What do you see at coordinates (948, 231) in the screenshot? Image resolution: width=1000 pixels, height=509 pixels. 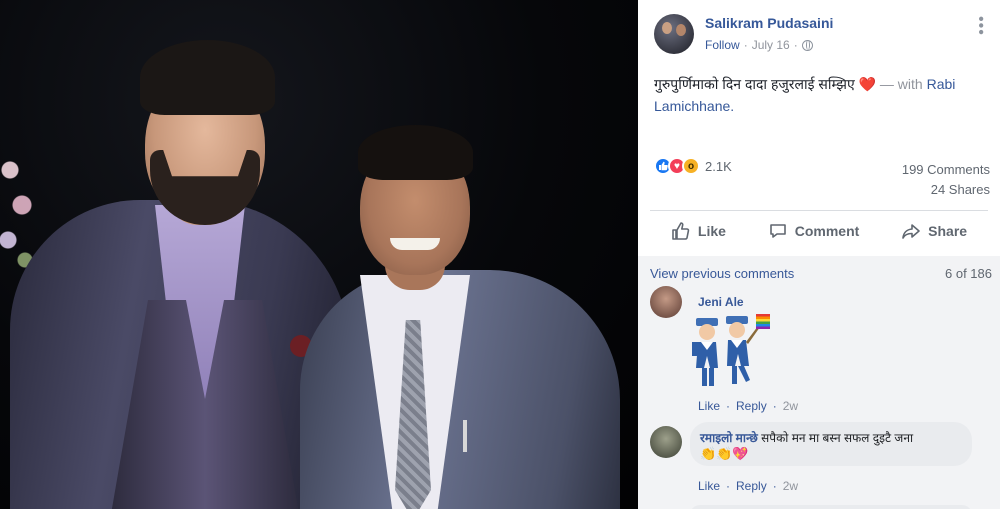 I see `share-label: Share` at bounding box center [948, 231].